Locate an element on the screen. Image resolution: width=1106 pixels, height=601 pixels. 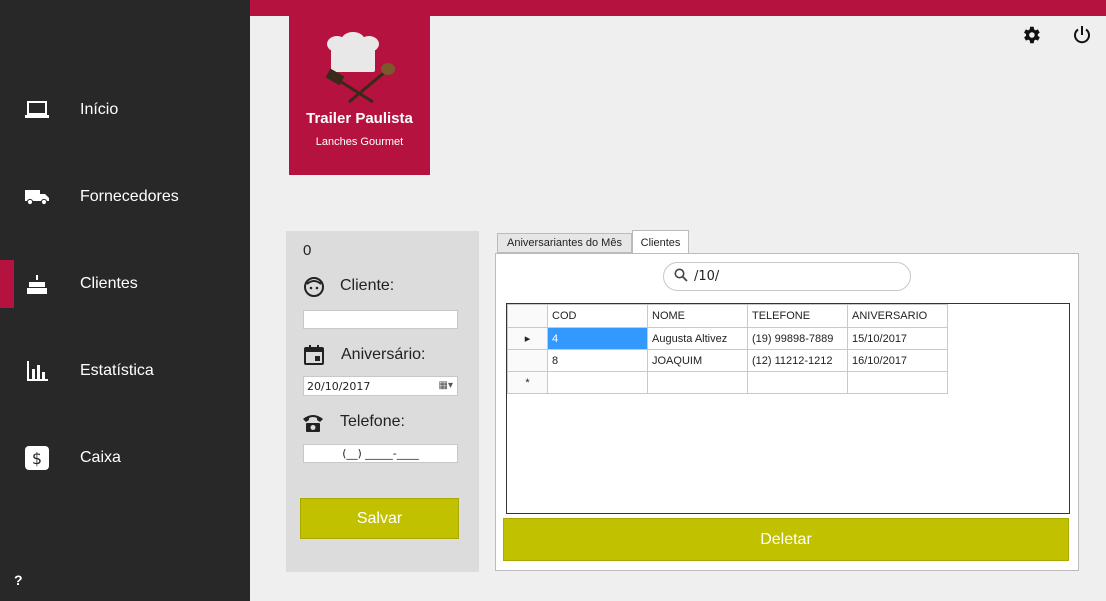
cliente-label: Cliente: is located at coordinates (367, 285).